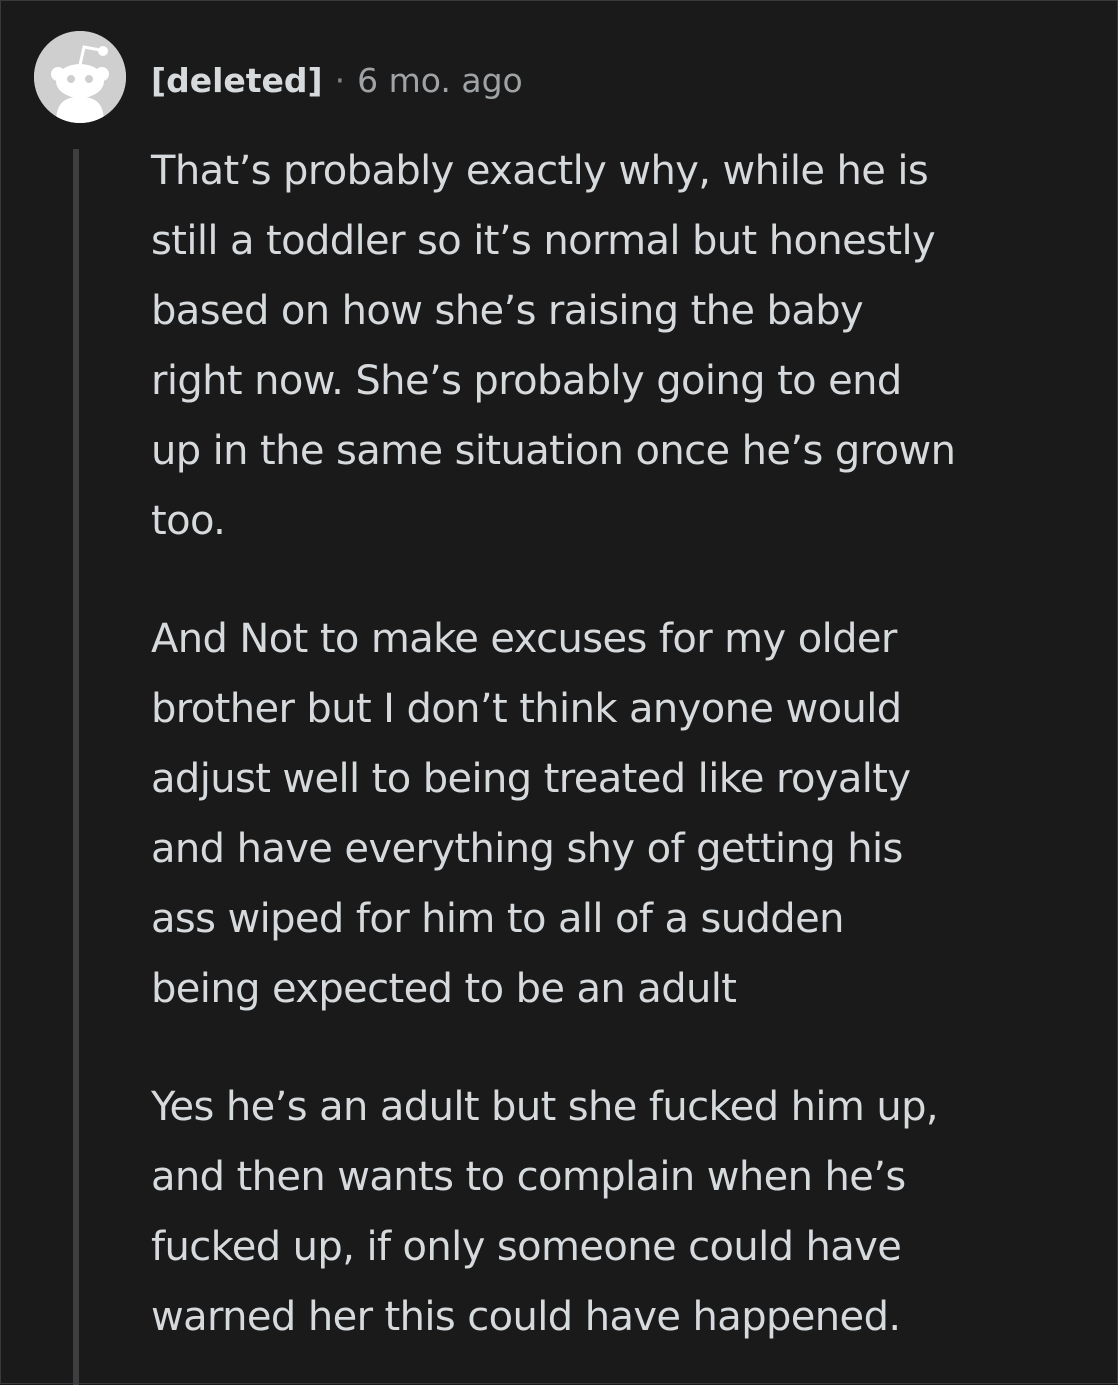 The height and width of the screenshot is (1385, 1118). I want to click on comment-timestamp: 6 mo. ago, so click(440, 80).